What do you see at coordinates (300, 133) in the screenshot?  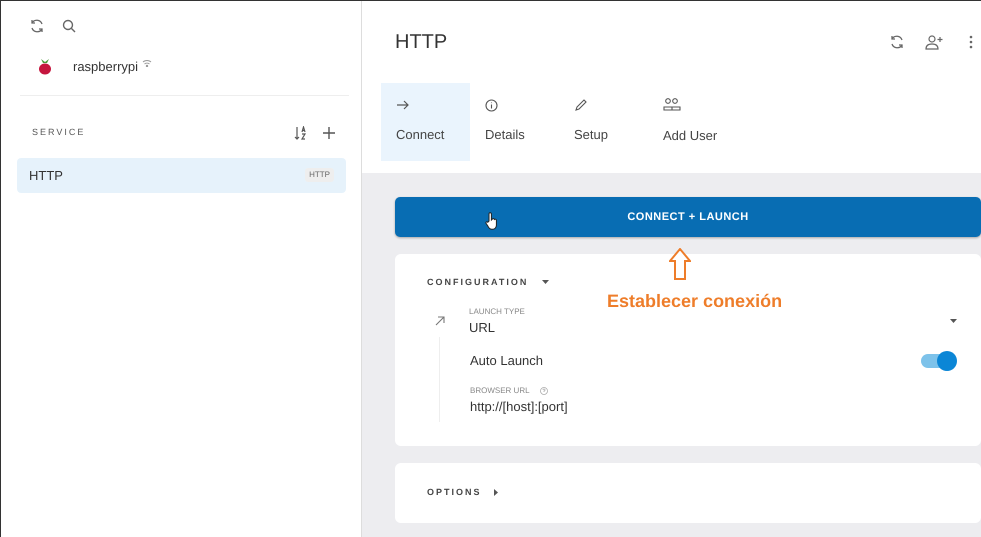 I see `sort-button` at bounding box center [300, 133].